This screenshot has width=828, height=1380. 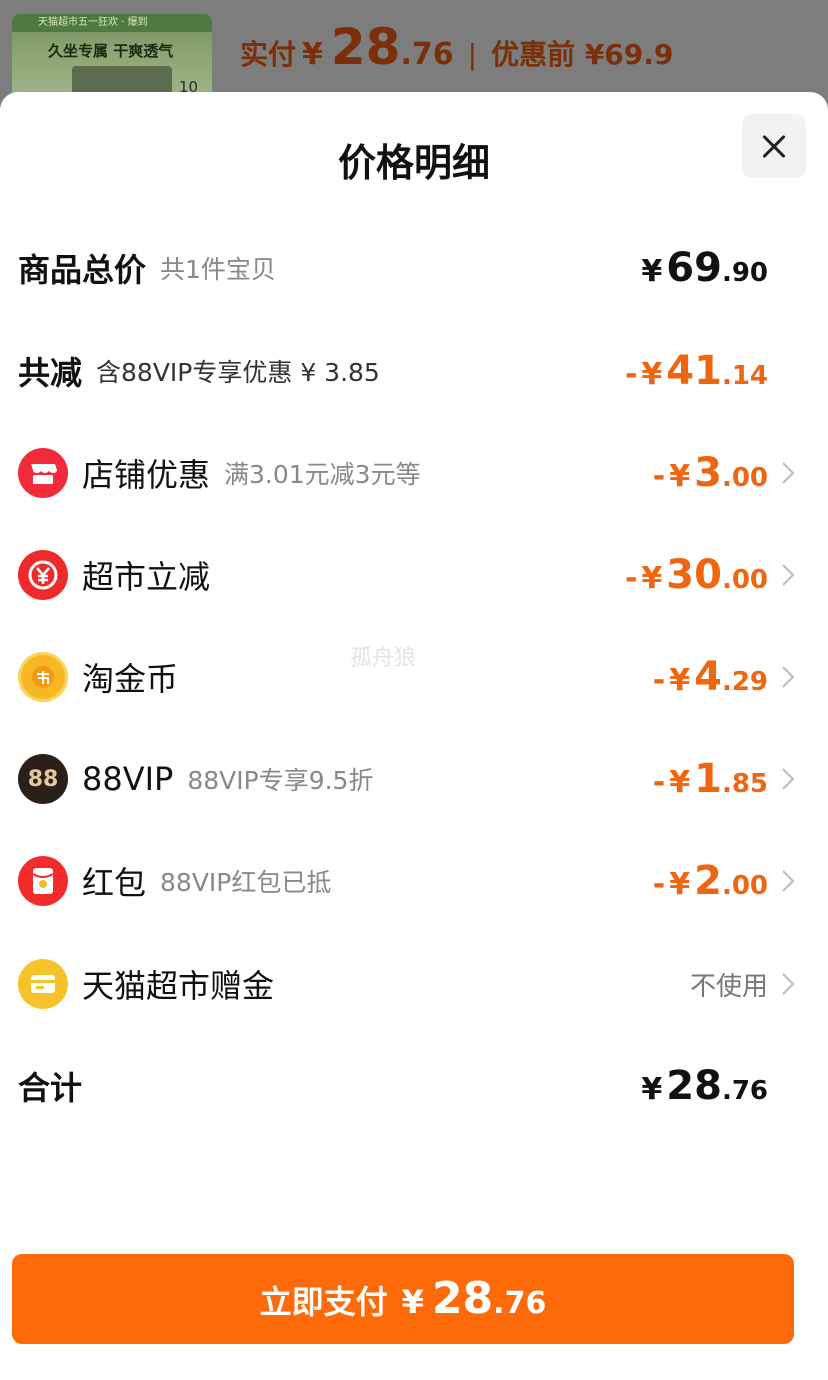 I want to click on paid-amount-integer: 28, so click(x=365, y=47).